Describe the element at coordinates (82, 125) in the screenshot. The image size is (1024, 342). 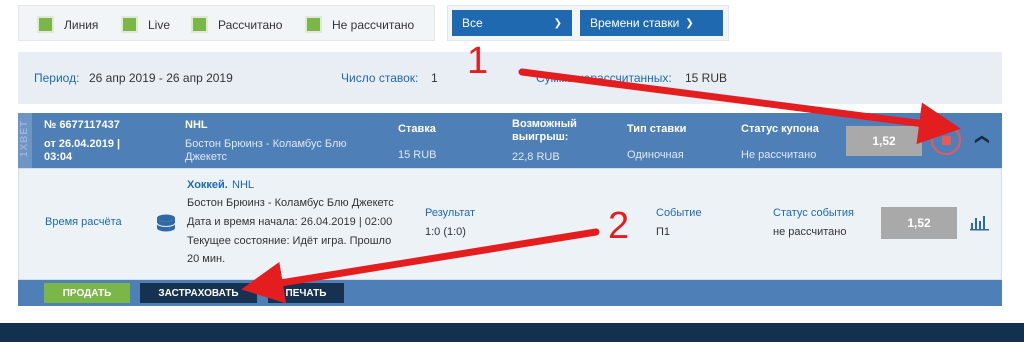
I see `coupon-number: № 6677117437` at that location.